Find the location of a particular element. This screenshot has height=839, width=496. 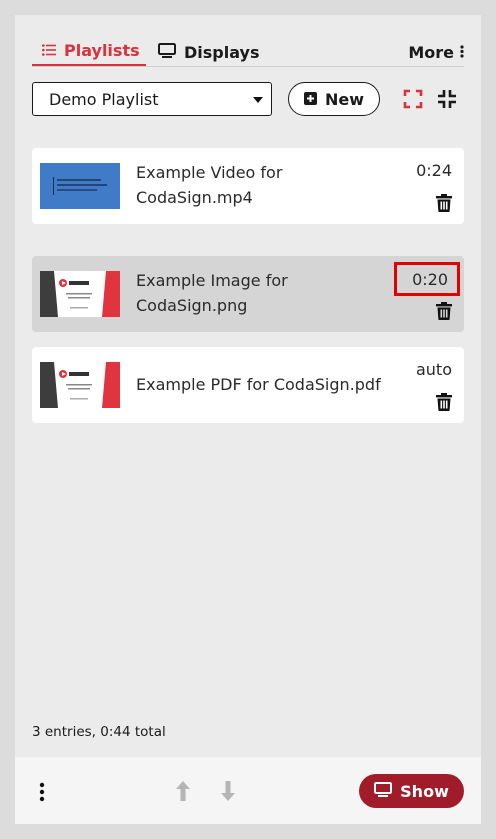

video-thumbnail is located at coordinates (80, 186).